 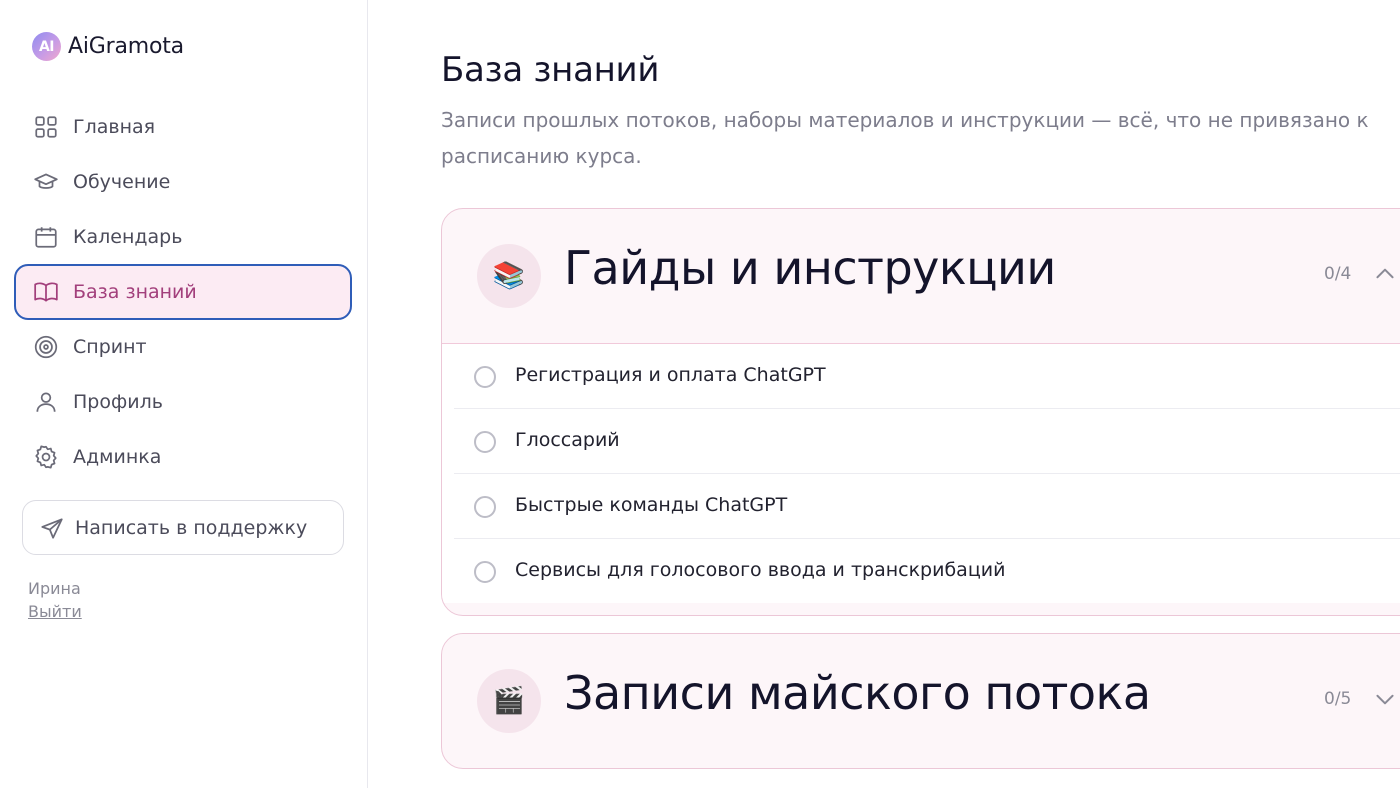 I want to click on sidebar-item-learning: Обучение, so click(x=183, y=182).